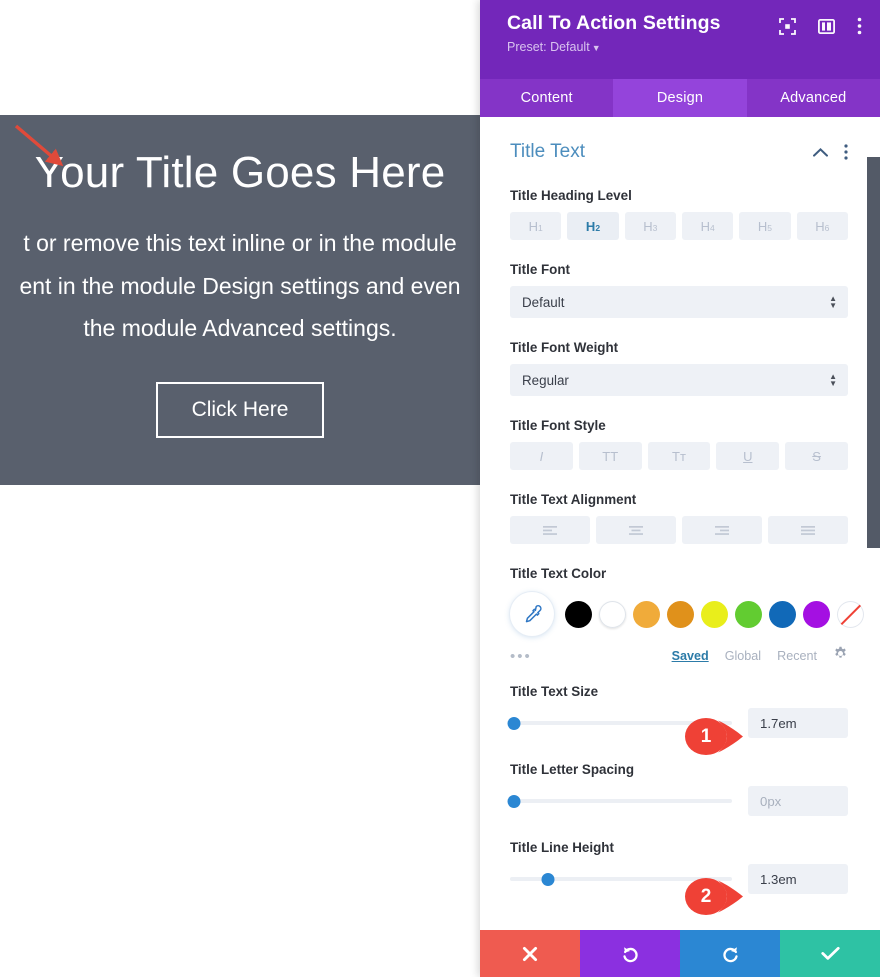 The height and width of the screenshot is (977, 880). Describe the element at coordinates (572, 769) in the screenshot. I see `label-title-letter-spacing: Title Letter Spacing` at that location.